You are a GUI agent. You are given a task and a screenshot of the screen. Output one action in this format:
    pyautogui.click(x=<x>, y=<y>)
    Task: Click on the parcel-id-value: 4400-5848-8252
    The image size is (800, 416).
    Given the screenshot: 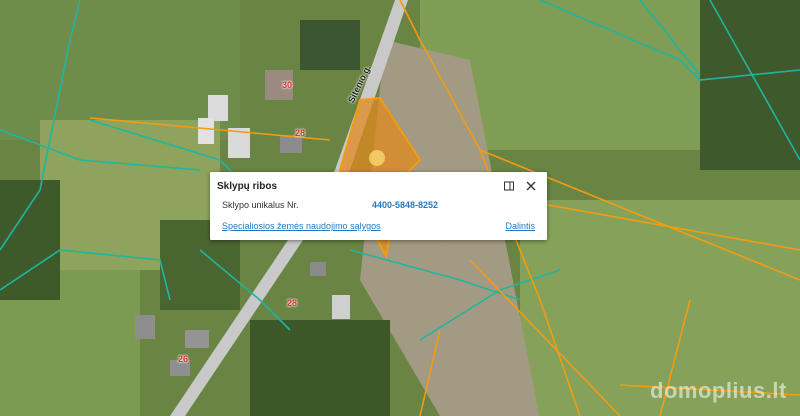 What is the action you would take?
    pyautogui.click(x=405, y=205)
    